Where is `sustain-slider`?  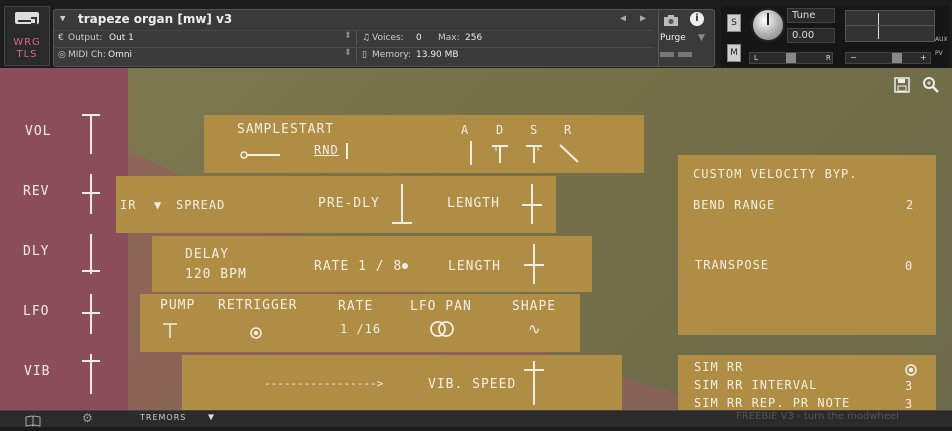 sustain-slider is located at coordinates (534, 153).